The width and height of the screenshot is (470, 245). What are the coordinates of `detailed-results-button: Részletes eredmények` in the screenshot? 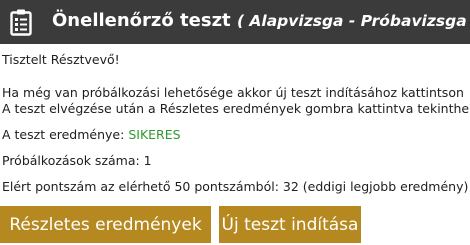 It's located at (105, 224).